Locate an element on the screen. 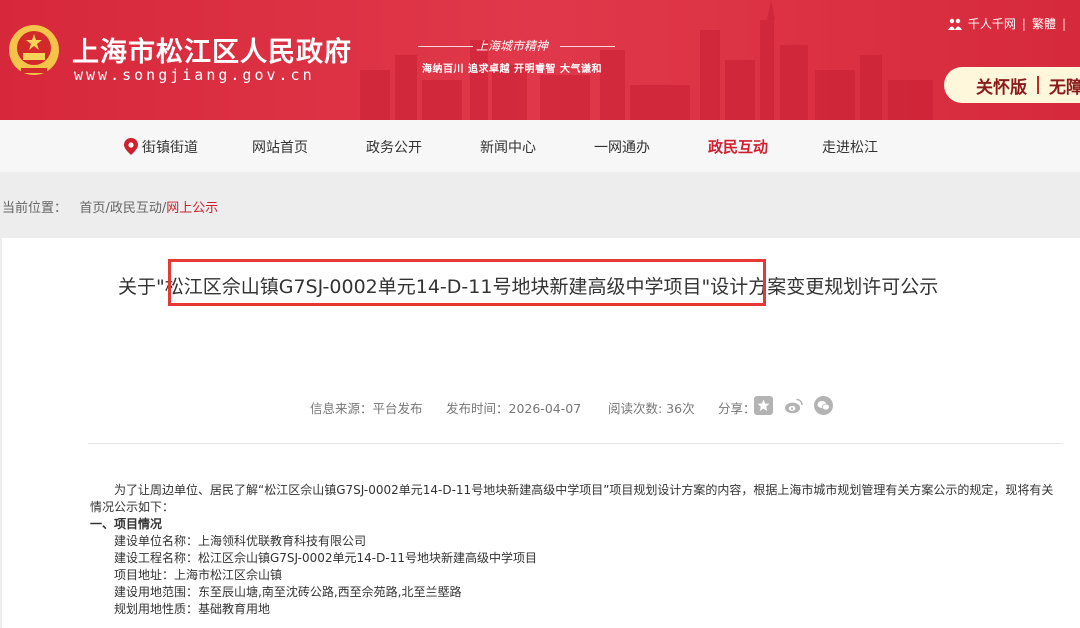 Image resolution: width=1080 pixels, height=628 pixels. nav-item-home: 网站首页 is located at coordinates (280, 147).